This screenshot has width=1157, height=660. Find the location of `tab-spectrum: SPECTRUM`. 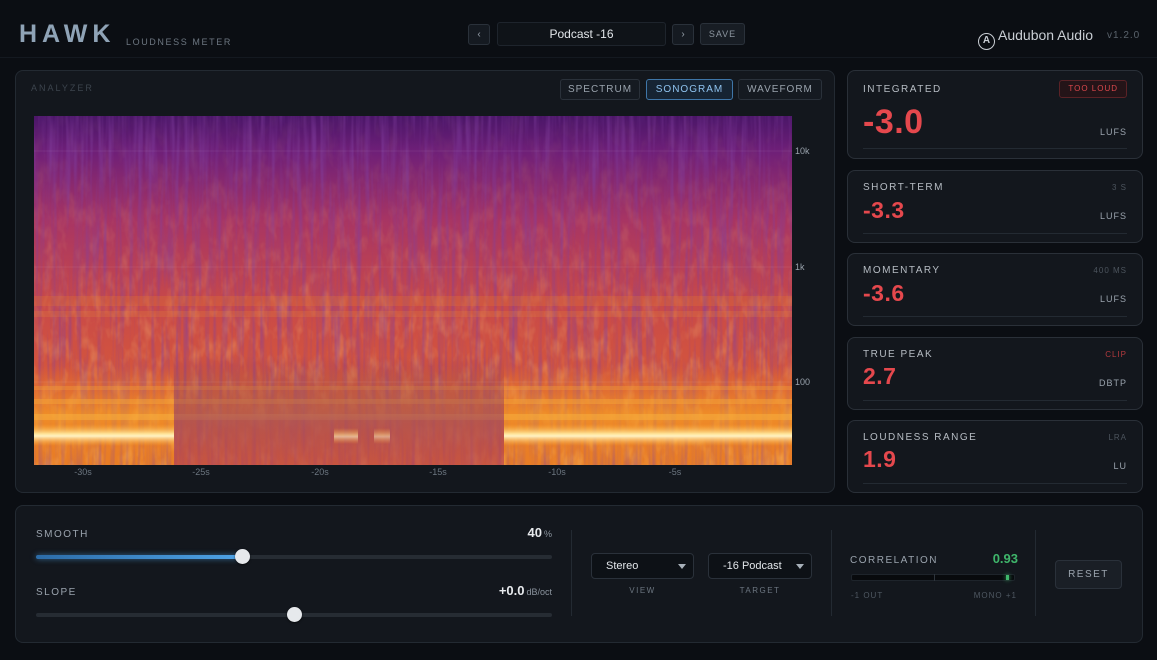

tab-spectrum: SPECTRUM is located at coordinates (600, 89).